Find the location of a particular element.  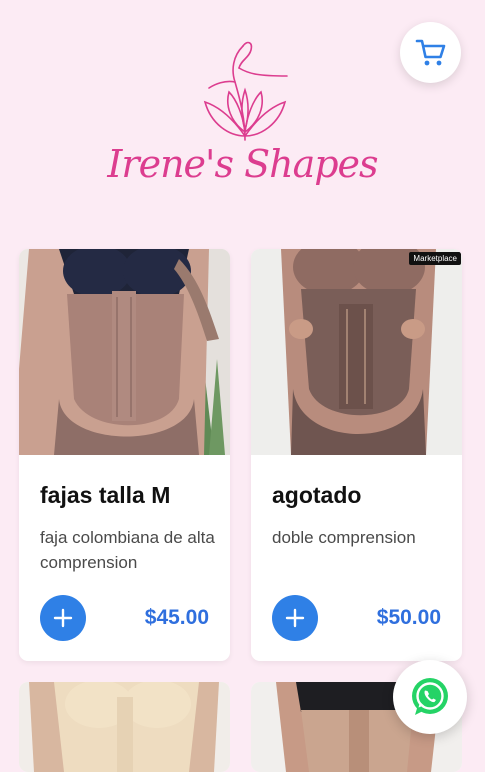

product-description: faja colombiana de alta comprension is located at coordinates (127, 550).